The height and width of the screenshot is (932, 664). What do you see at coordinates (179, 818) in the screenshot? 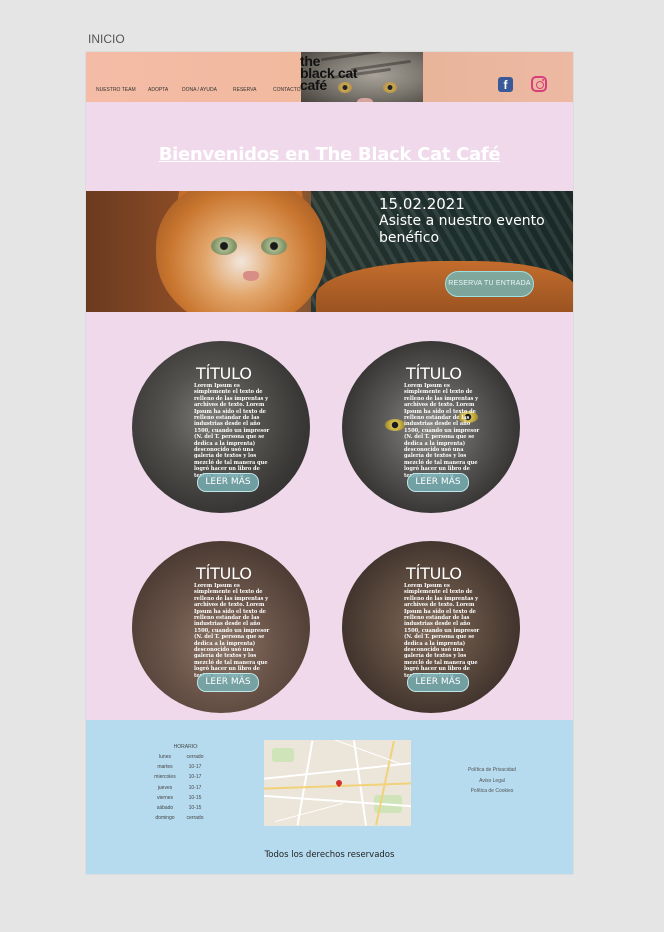
I see `hours-row: domingo cerrado` at bounding box center [179, 818].